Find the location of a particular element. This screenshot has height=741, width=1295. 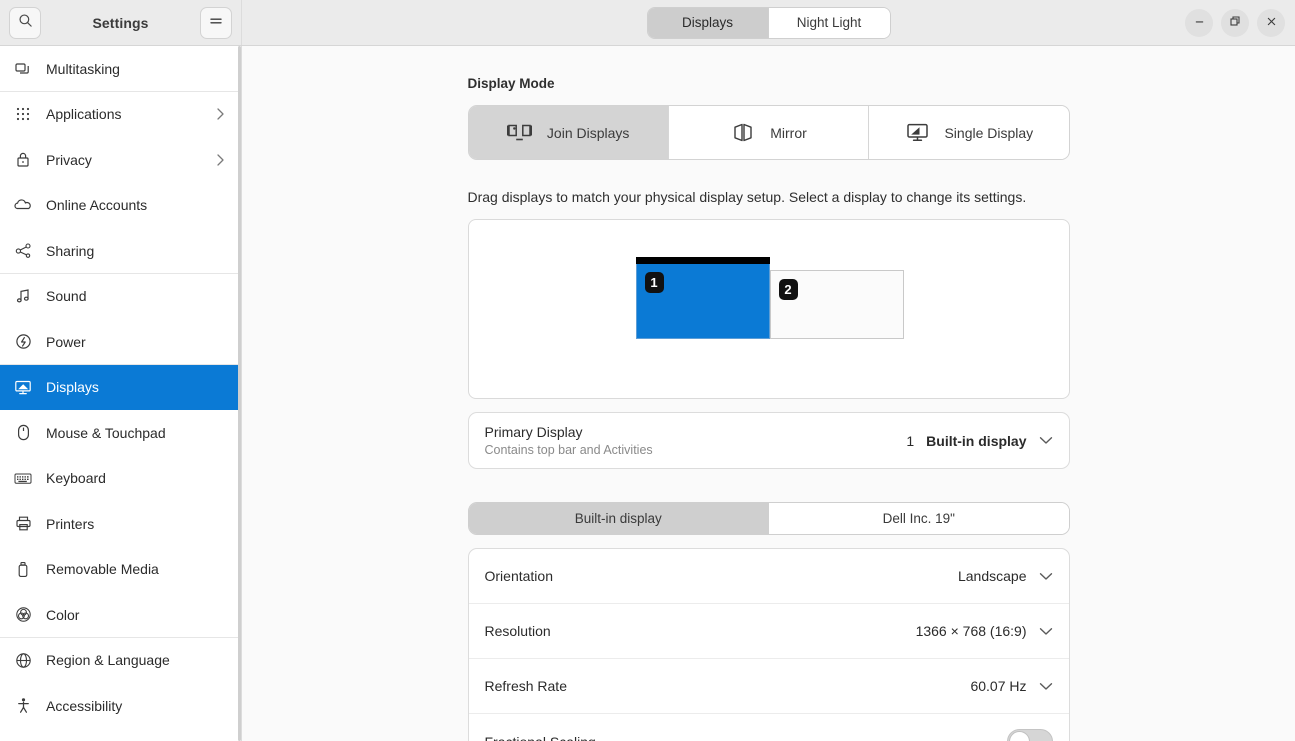

display-mode-group: Join Displays Mirror Single Display is located at coordinates (768, 132).